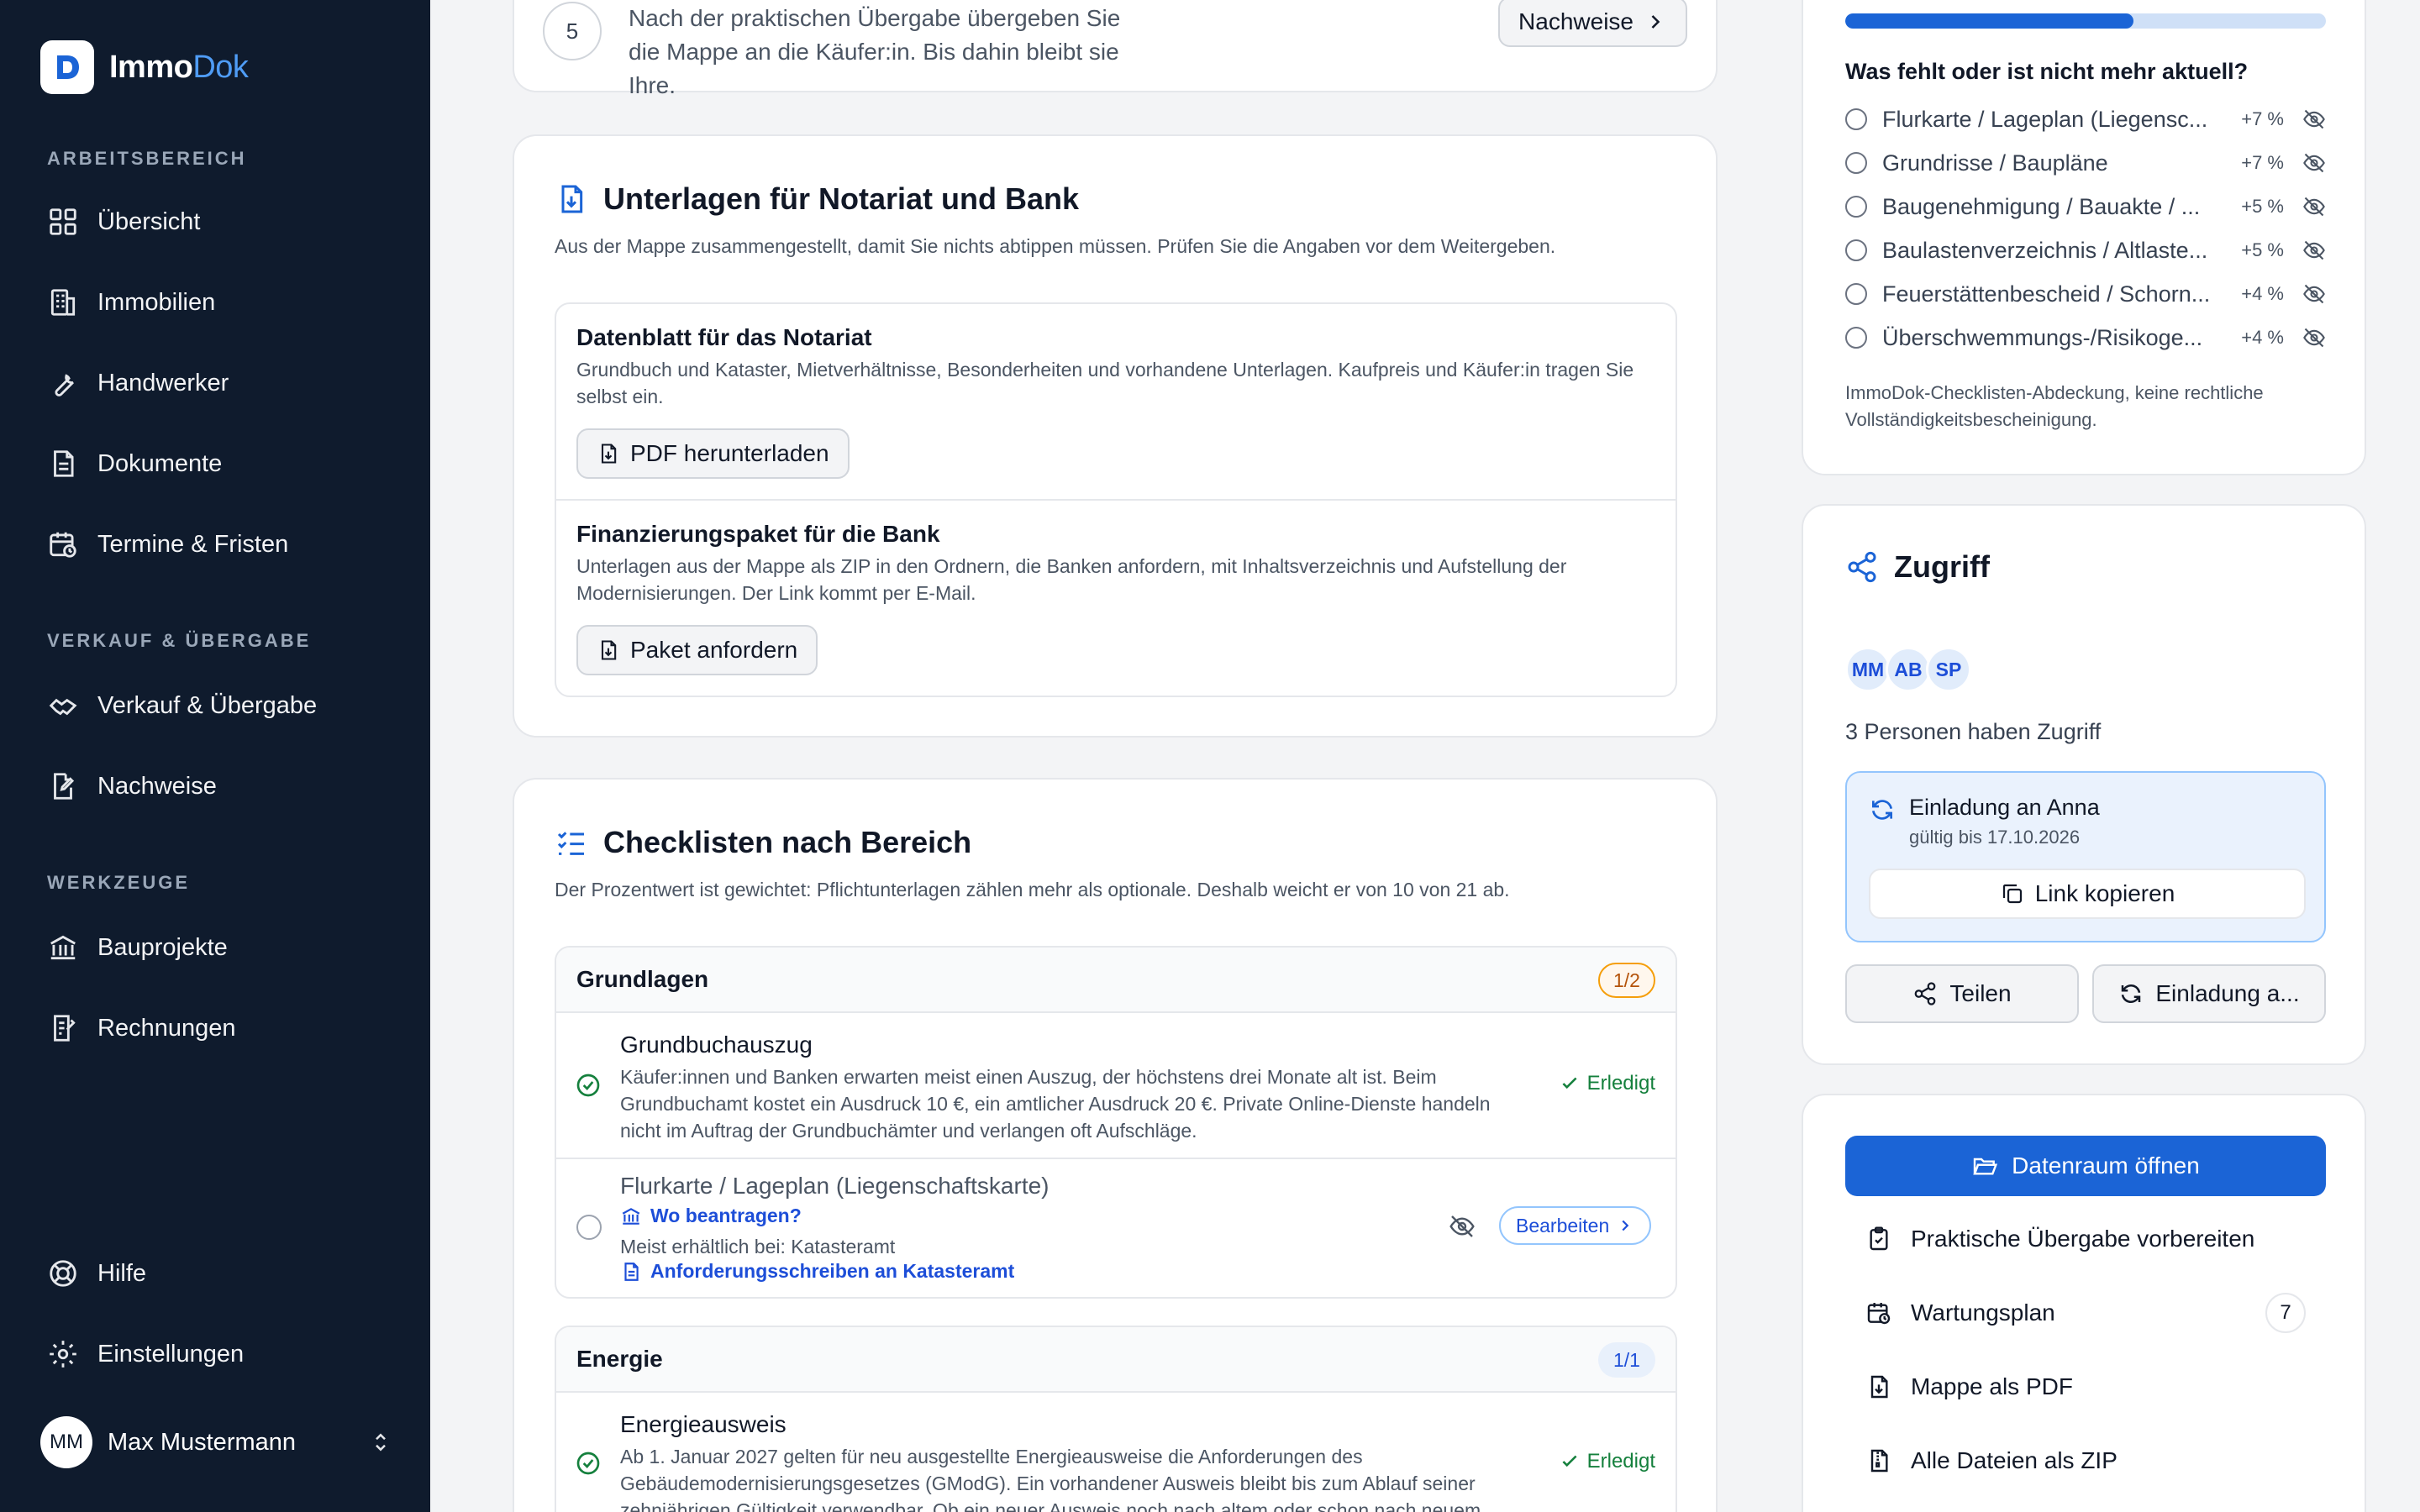  I want to click on group-header: Grundlagen 1/2, so click(1116, 980).